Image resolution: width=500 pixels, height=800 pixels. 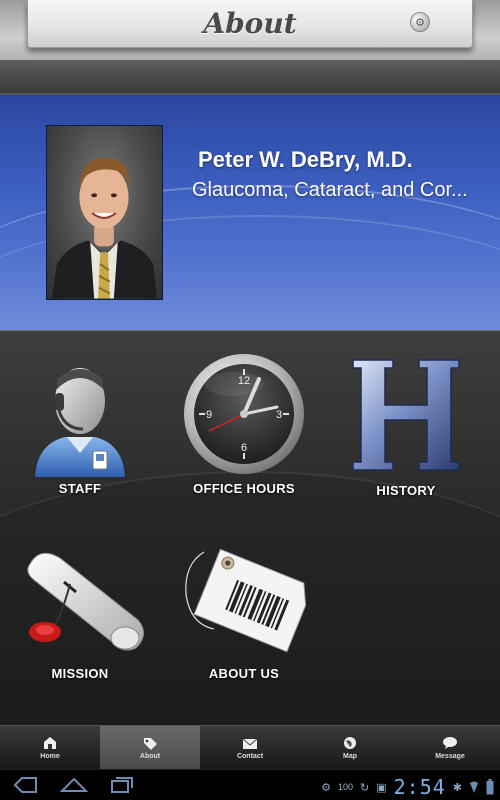 I want to click on doctor-photo, so click(x=104, y=212).